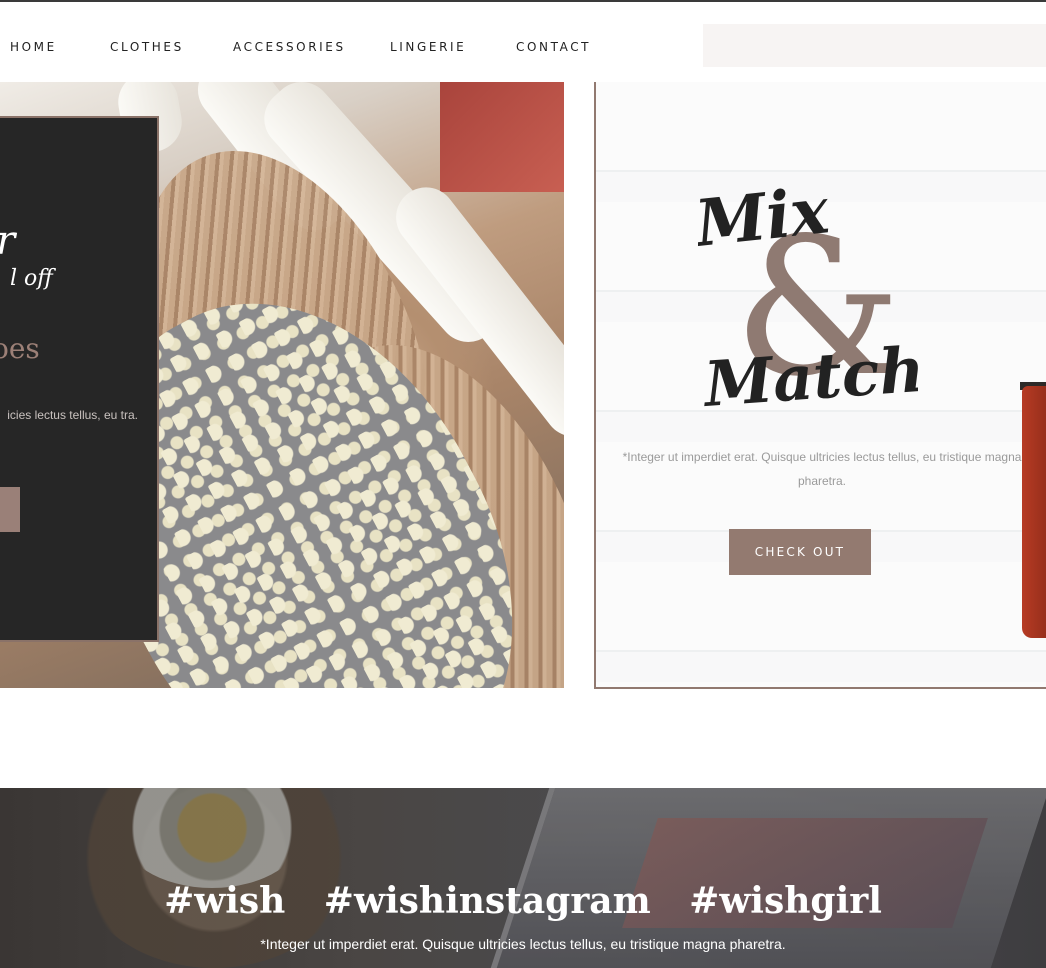 The height and width of the screenshot is (968, 1046). Describe the element at coordinates (20, 348) in the screenshot. I see `promo-heading: oes` at that location.